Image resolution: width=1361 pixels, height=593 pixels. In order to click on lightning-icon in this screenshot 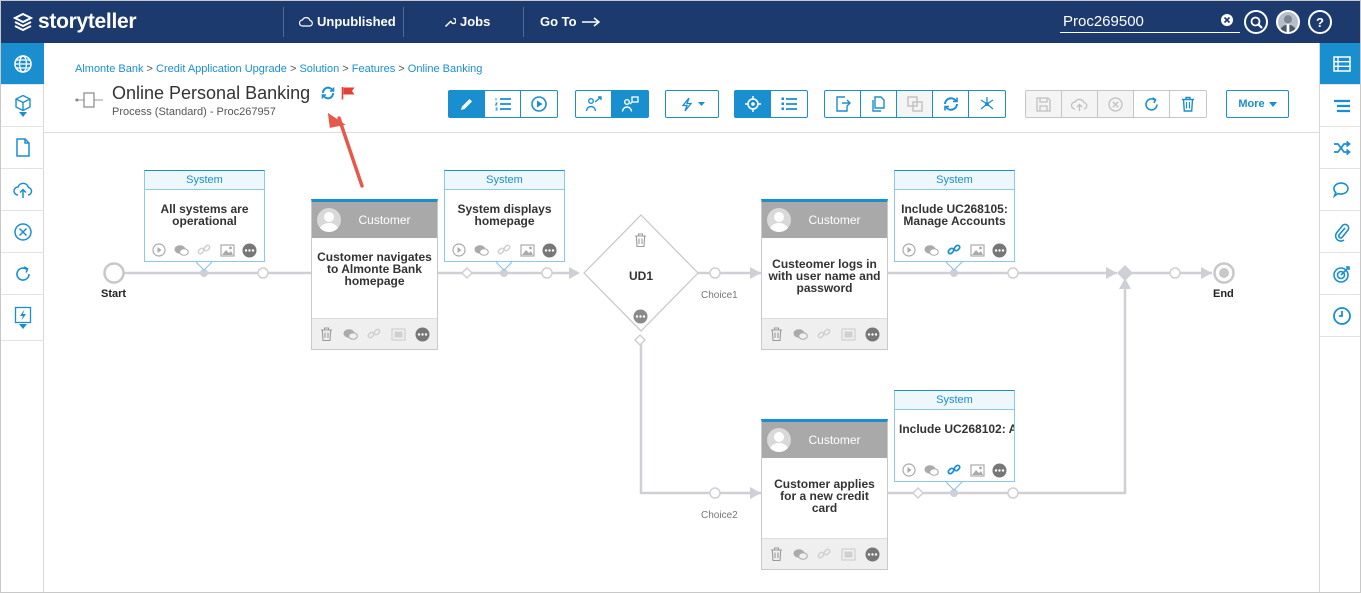, I will do `click(22, 318)`.